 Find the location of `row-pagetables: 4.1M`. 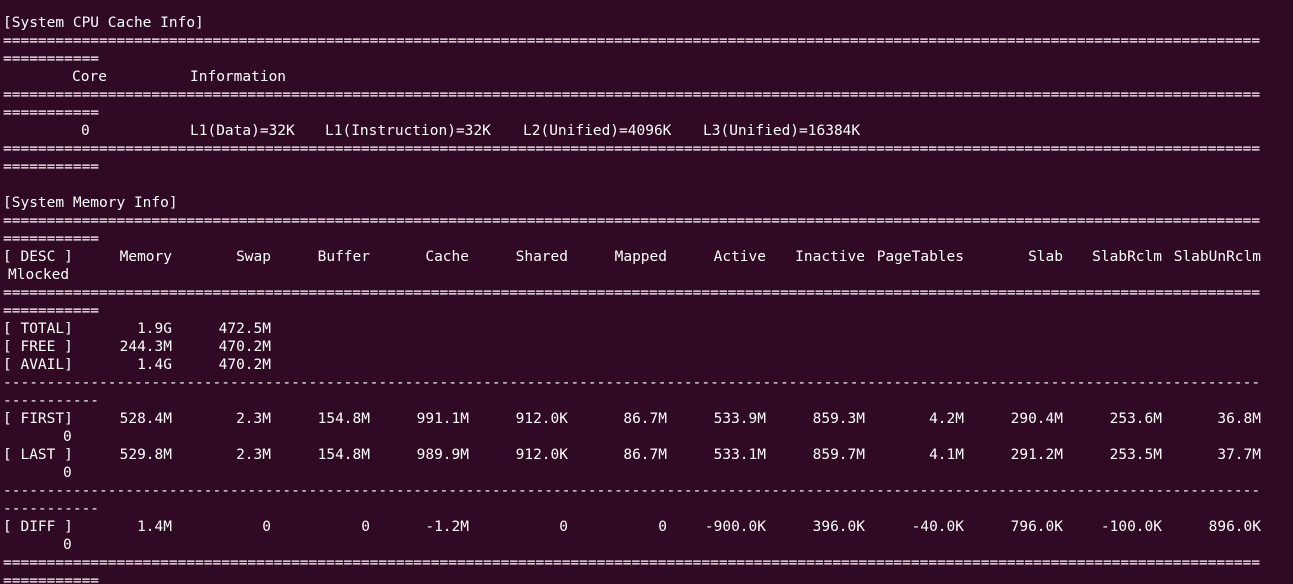

row-pagetables: 4.1M is located at coordinates (946, 455).